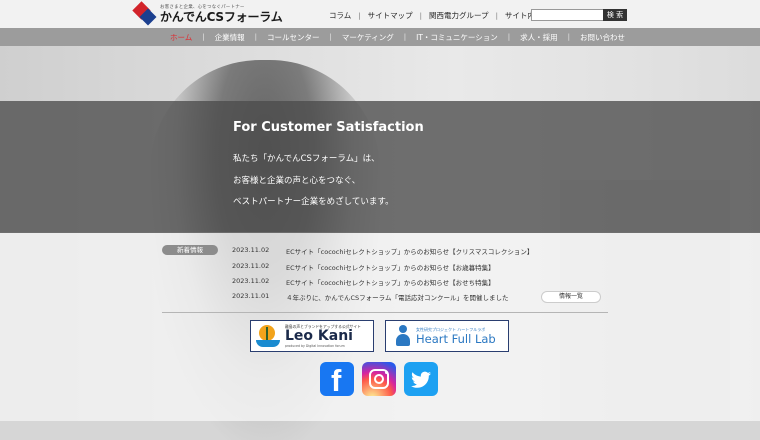  I want to click on twitter-bird-icon, so click(420, 379).